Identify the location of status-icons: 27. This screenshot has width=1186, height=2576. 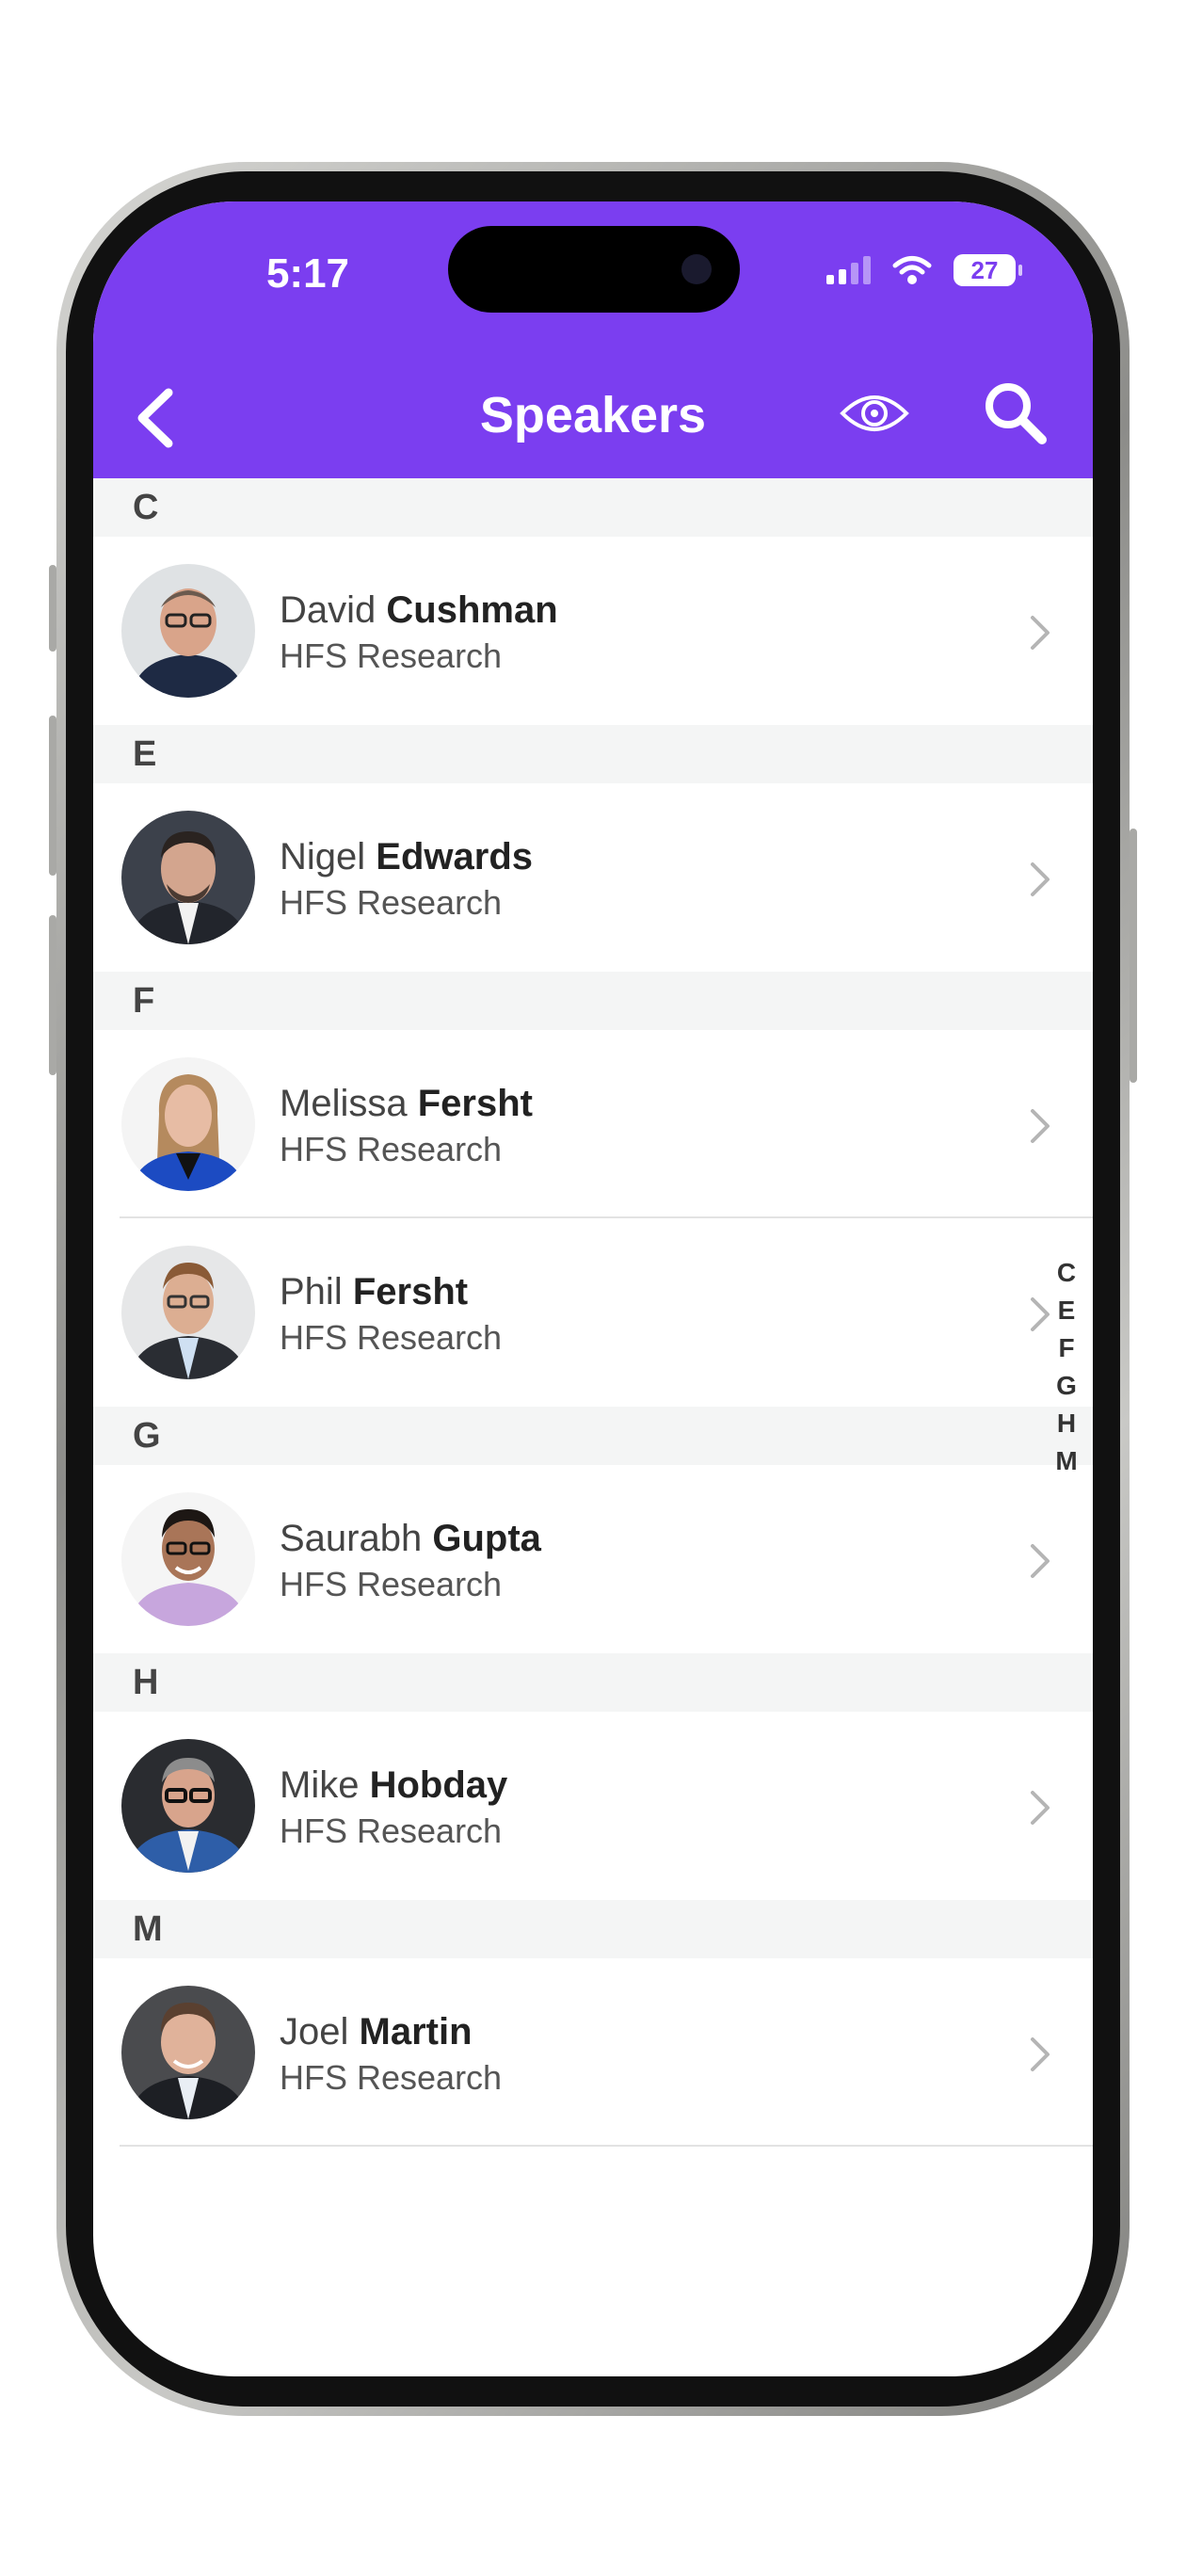
(924, 270).